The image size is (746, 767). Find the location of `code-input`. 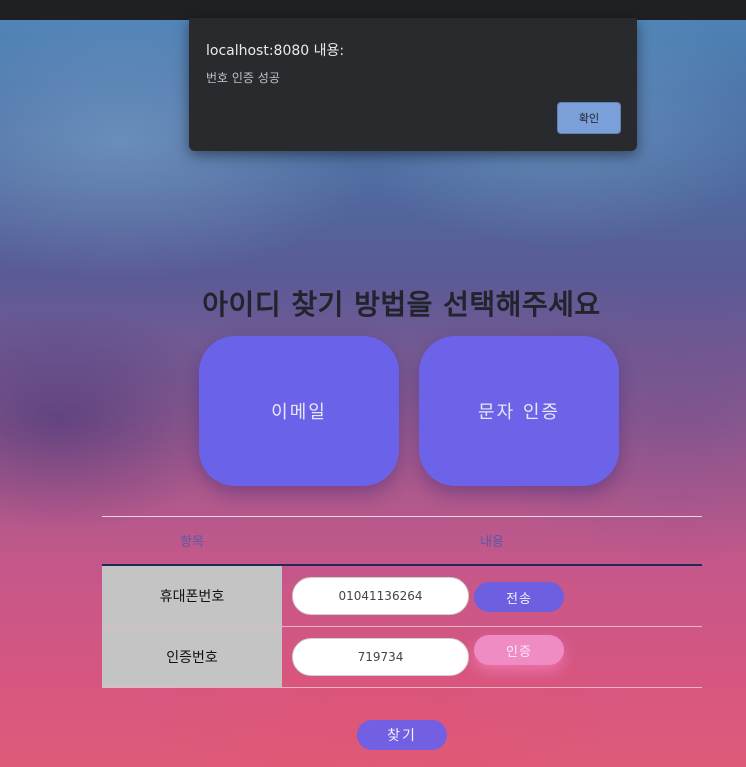

code-input is located at coordinates (380, 657).